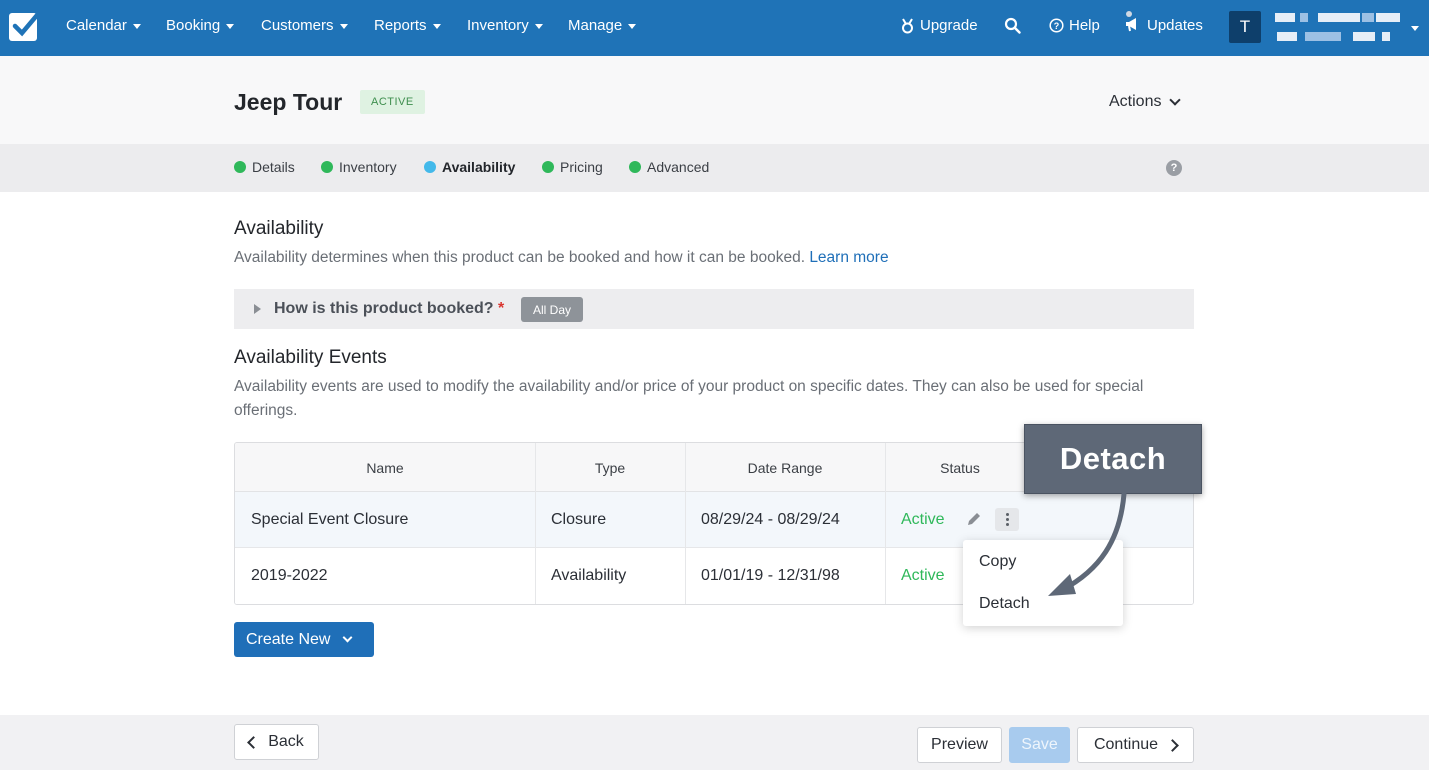  Describe the element at coordinates (581, 167) in the screenshot. I see `tab-label: Pricing` at that location.